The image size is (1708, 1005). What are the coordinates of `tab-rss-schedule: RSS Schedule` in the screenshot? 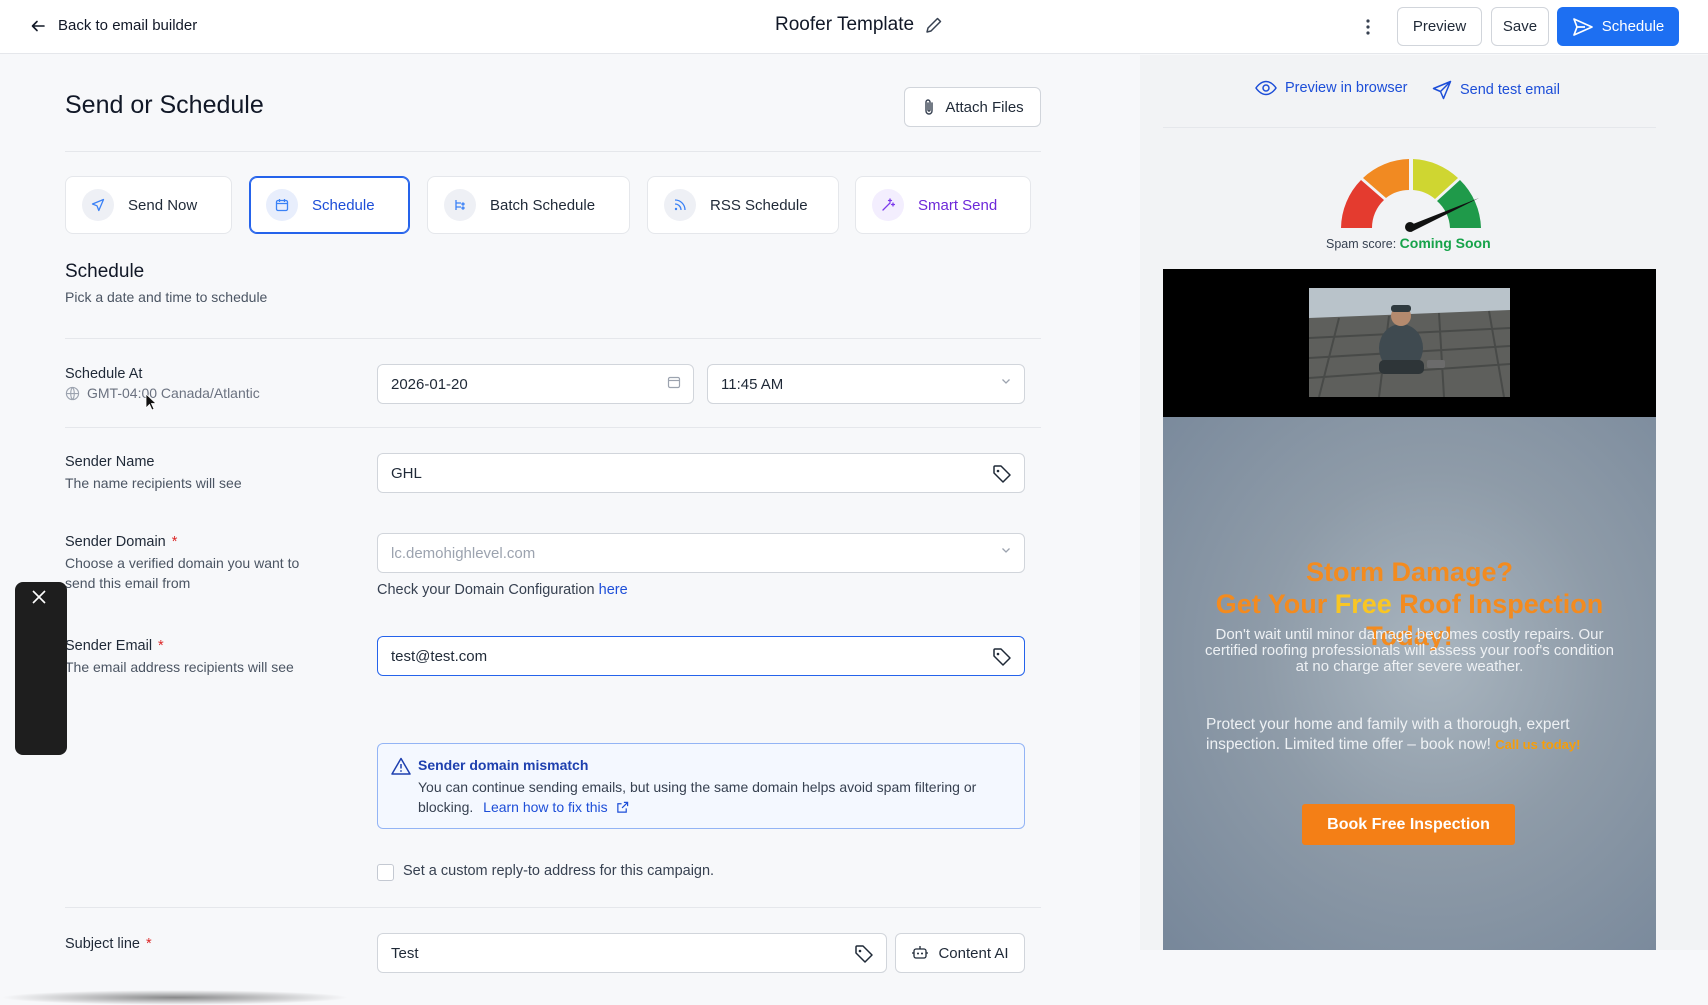 It's located at (743, 205).